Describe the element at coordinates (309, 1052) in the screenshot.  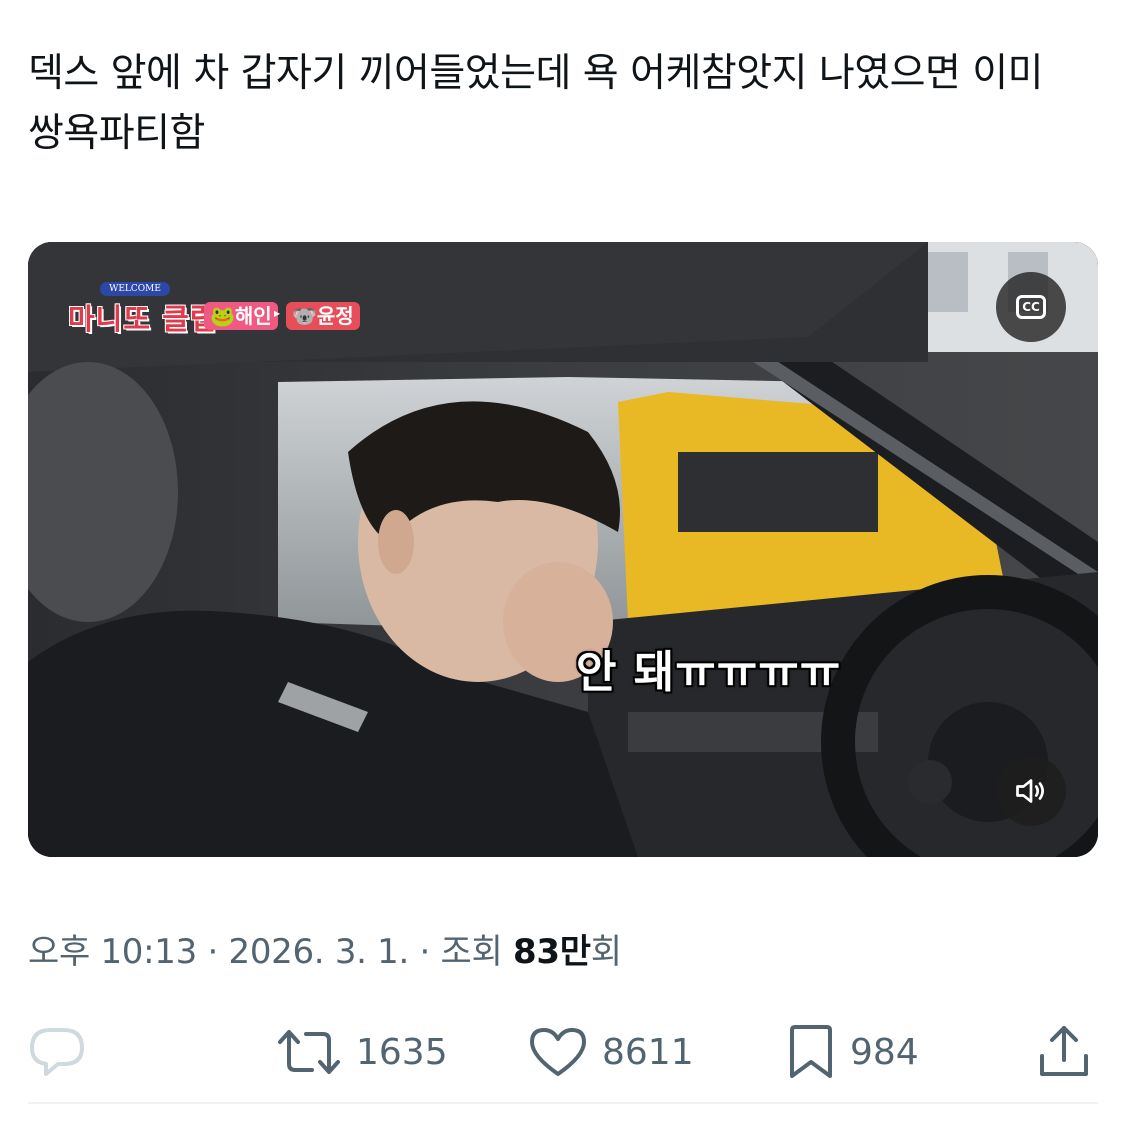
I see `retweet-icon` at that location.